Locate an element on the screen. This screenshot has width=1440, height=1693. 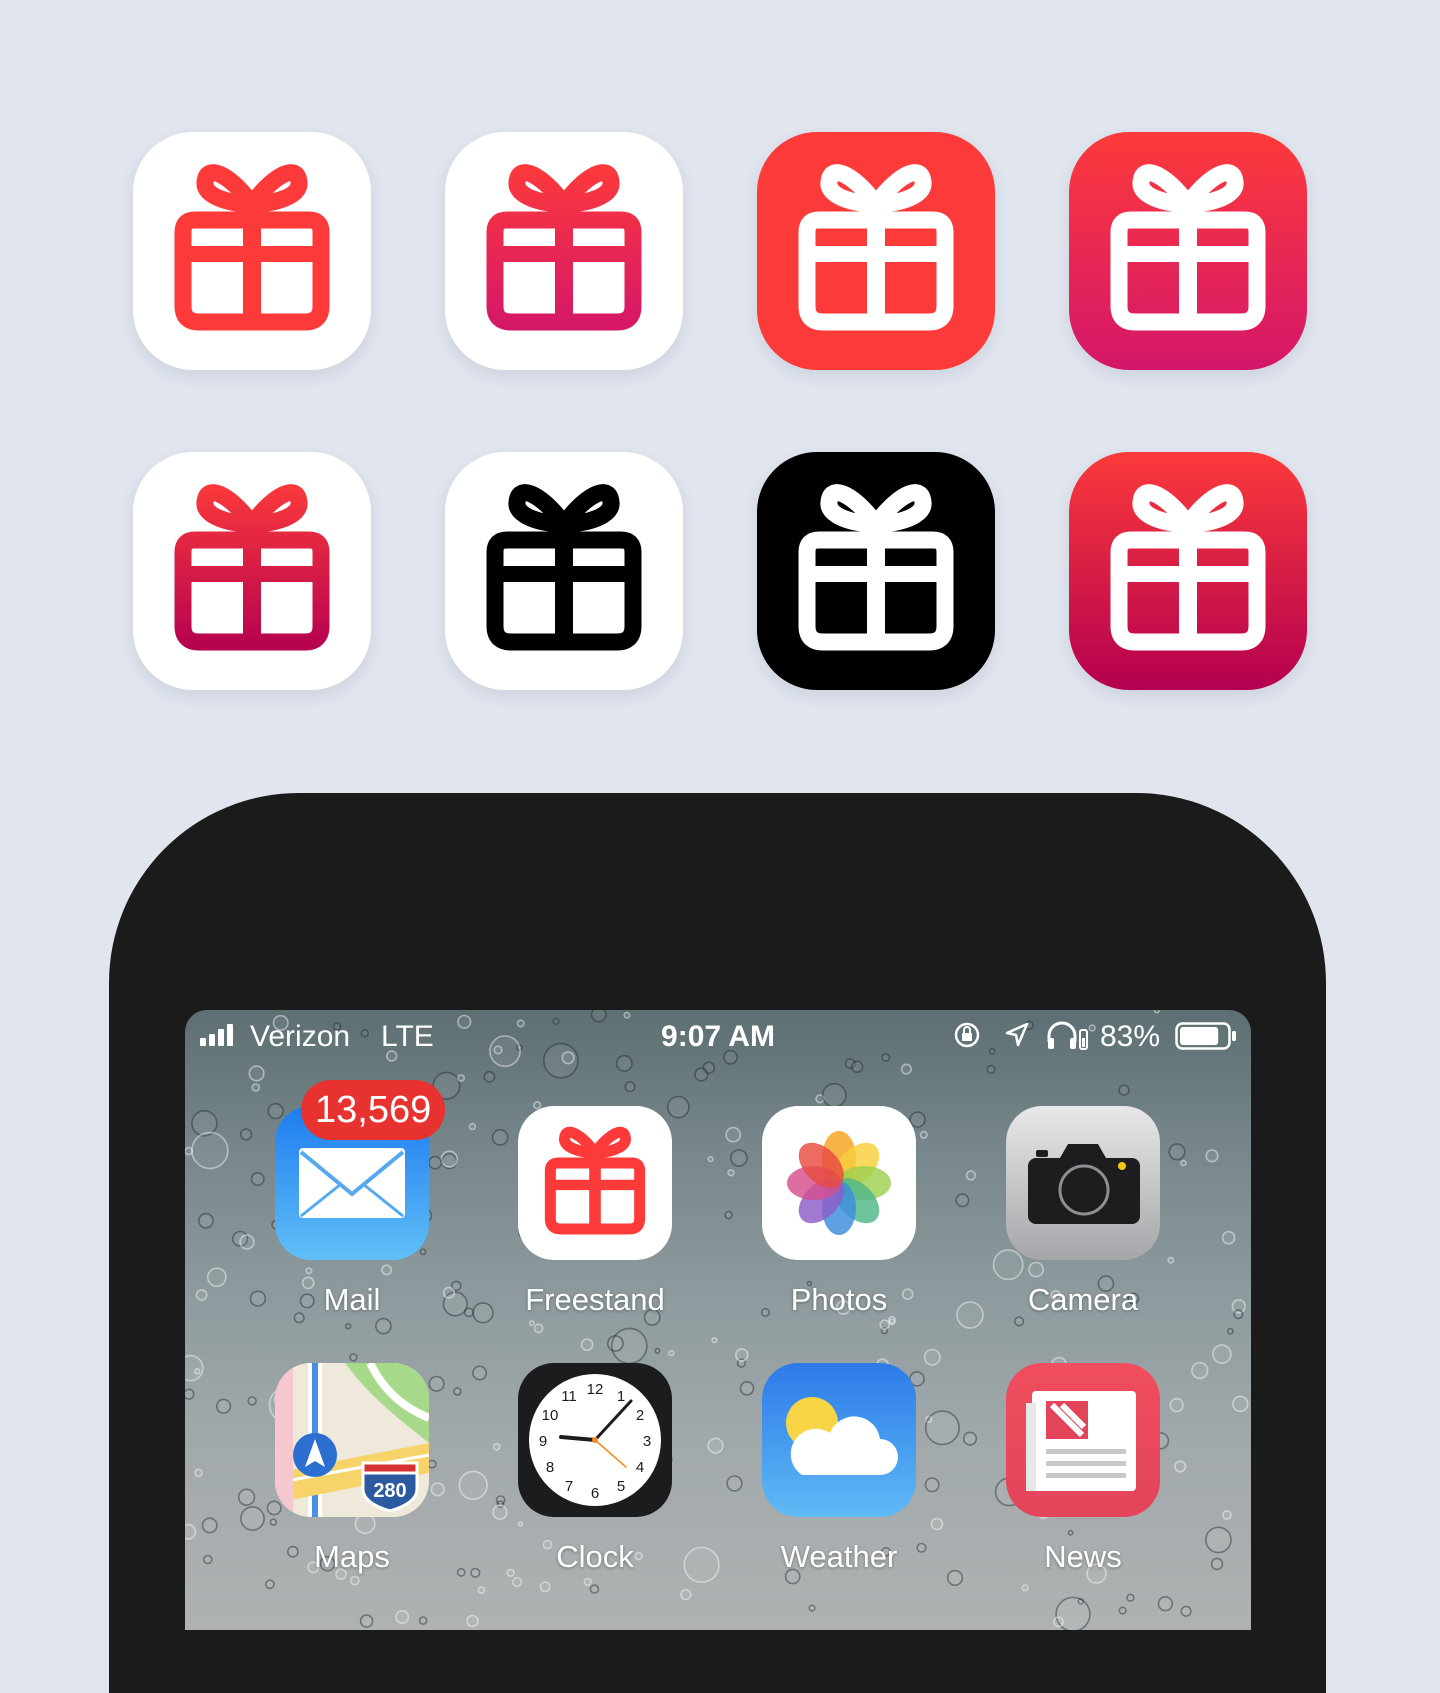
gift-icon-variant-white-black is located at coordinates (564, 571).